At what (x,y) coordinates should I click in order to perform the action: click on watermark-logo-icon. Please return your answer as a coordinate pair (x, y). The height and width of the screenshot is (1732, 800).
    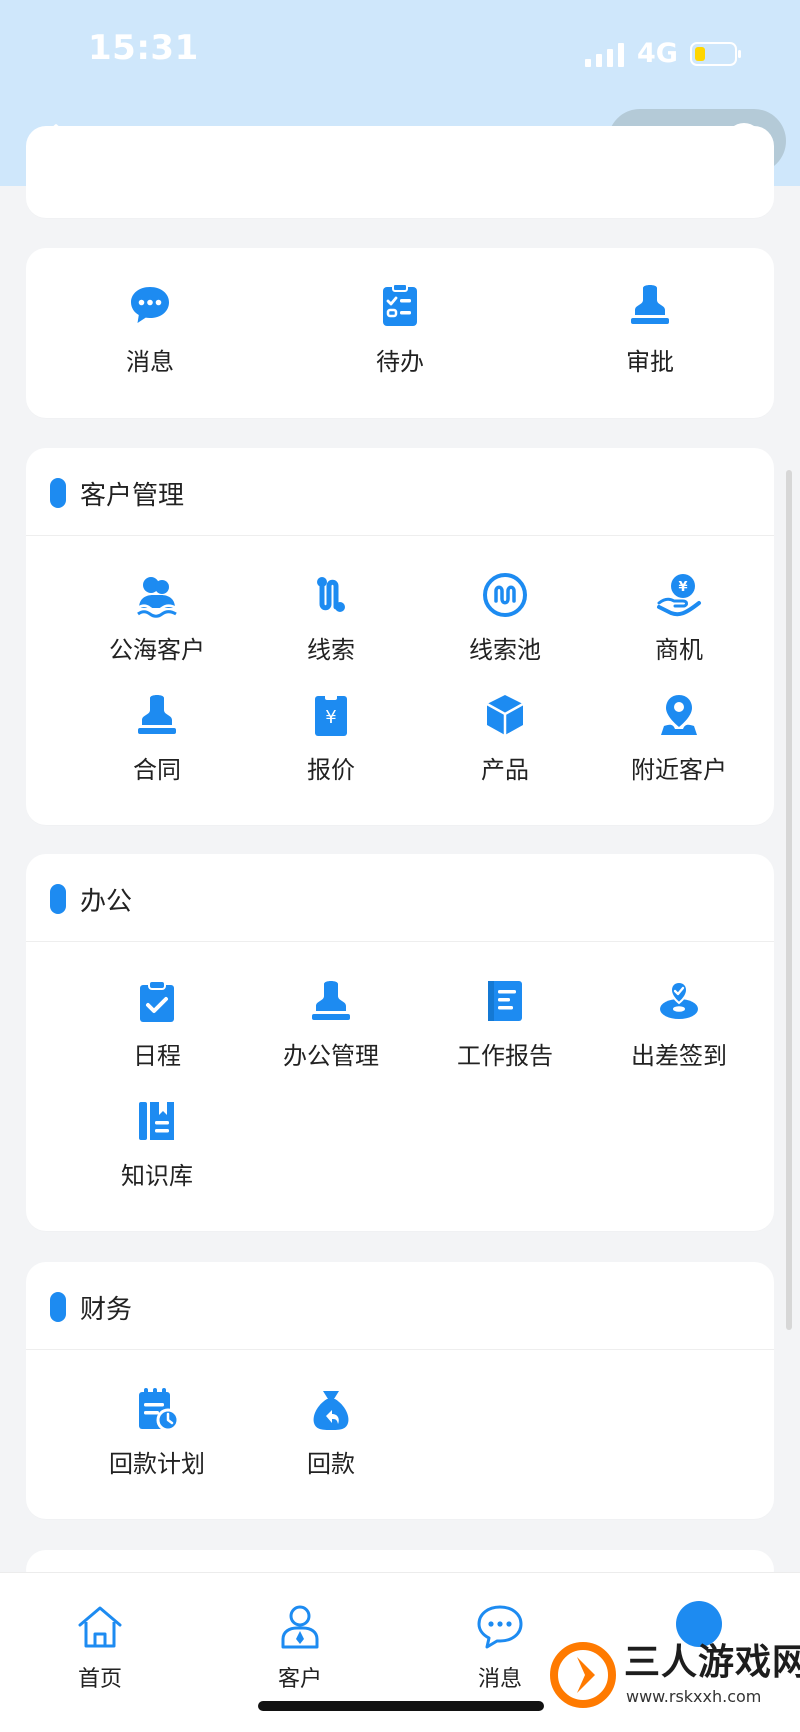
    Looking at the image, I should click on (583, 1675).